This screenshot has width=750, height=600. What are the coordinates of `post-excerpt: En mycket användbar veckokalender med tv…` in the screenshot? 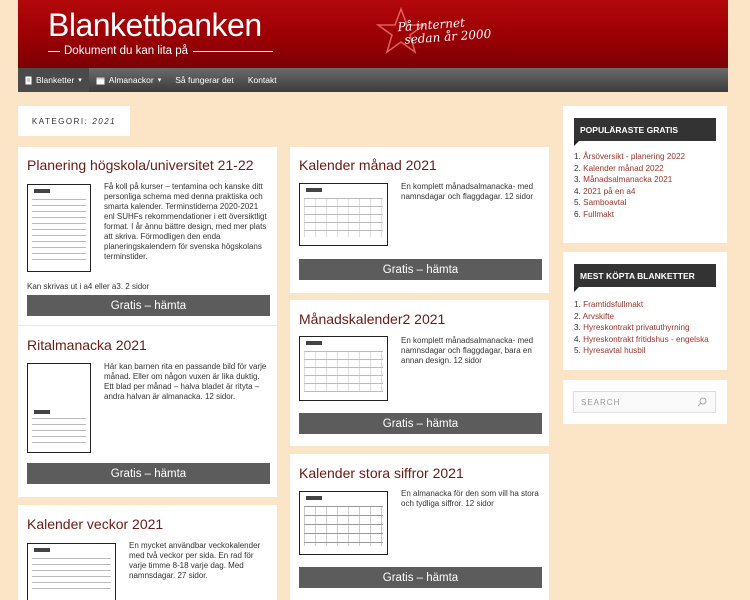 It's located at (195, 560).